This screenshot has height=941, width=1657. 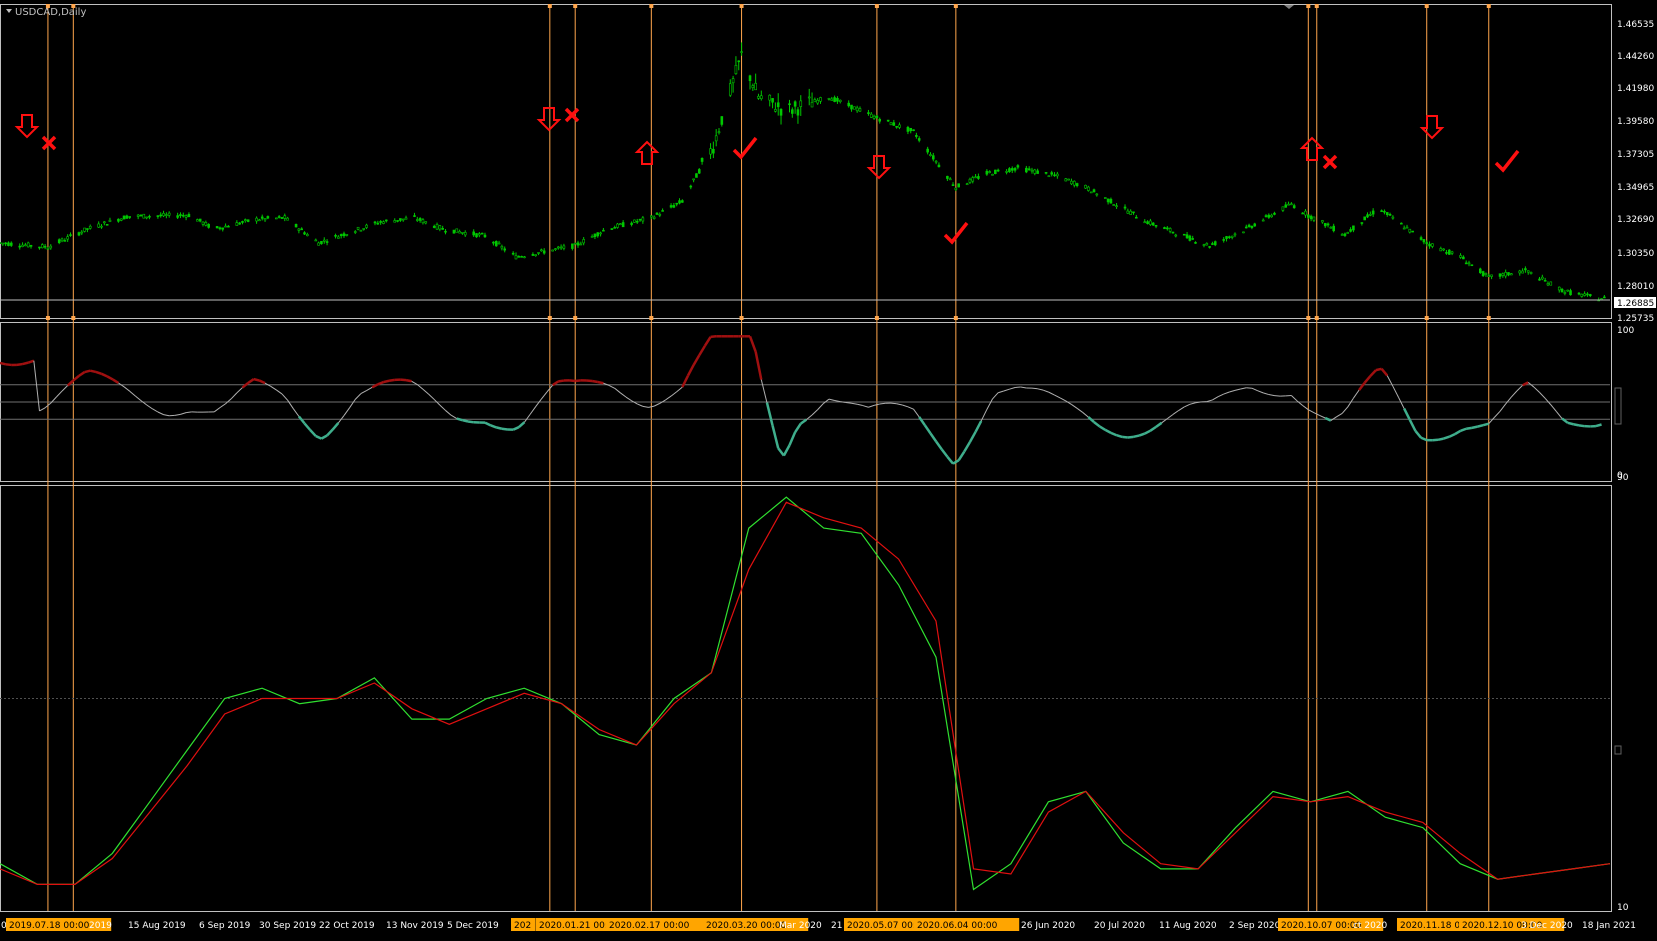 What do you see at coordinates (522, 926) in the screenshot?
I see `time-label: 202` at bounding box center [522, 926].